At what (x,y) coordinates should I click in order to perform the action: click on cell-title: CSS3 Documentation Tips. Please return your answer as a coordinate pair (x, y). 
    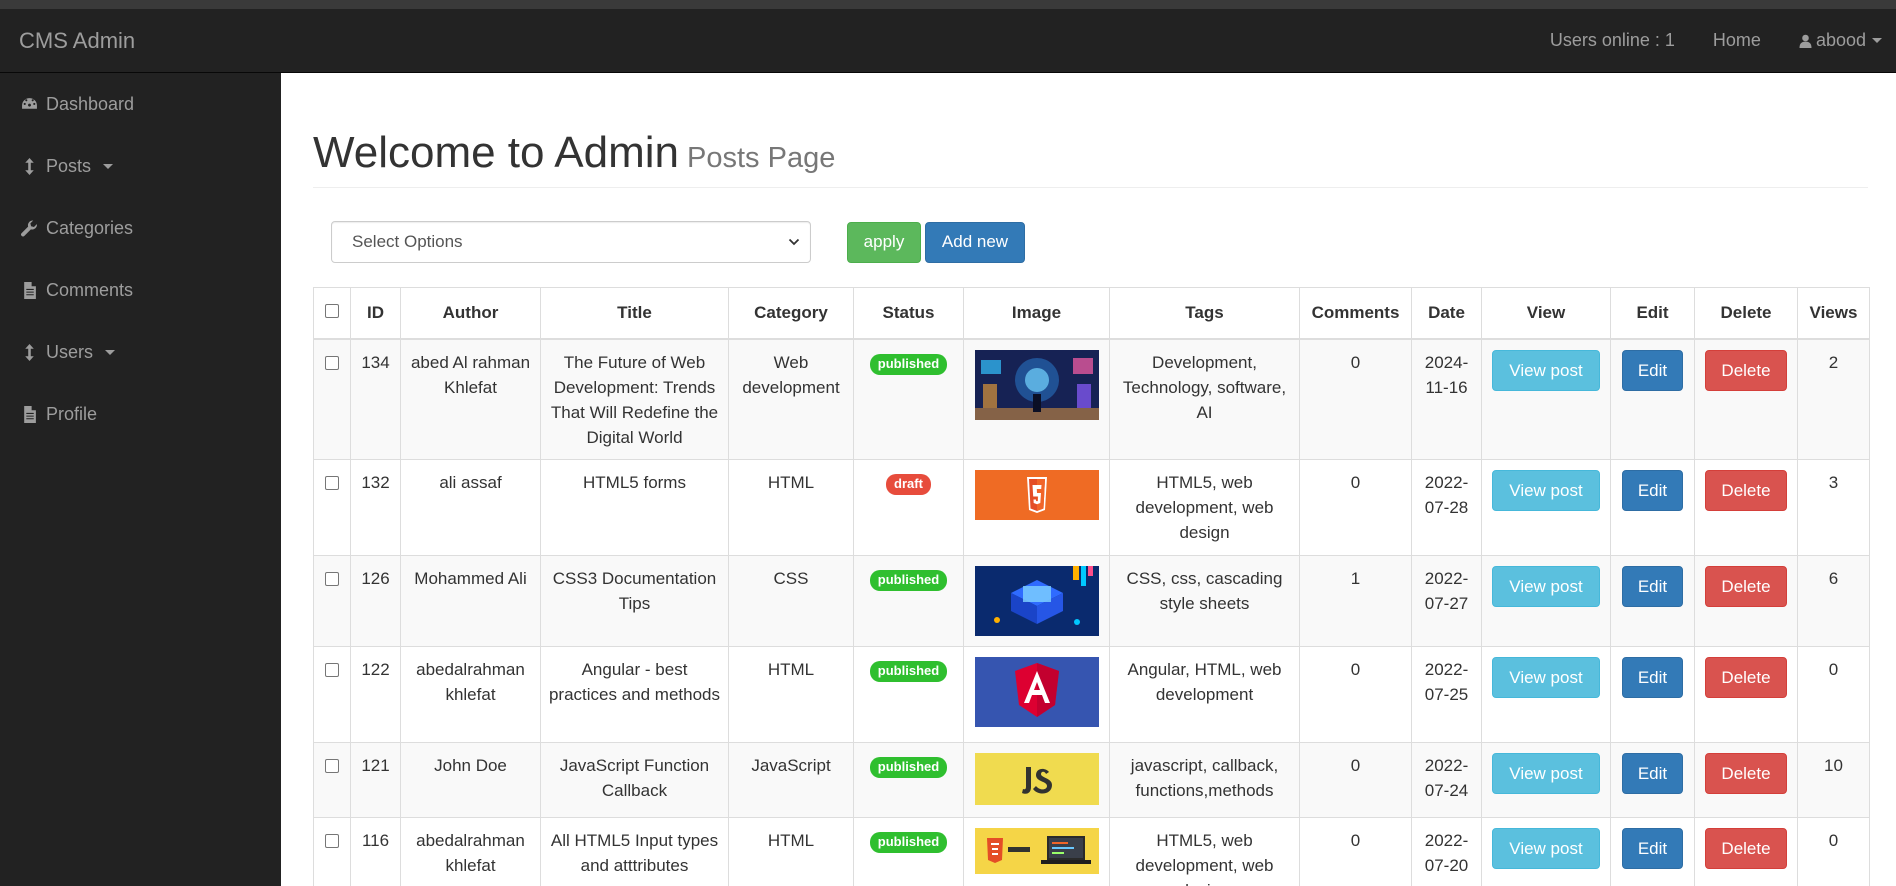
    Looking at the image, I should click on (634, 601).